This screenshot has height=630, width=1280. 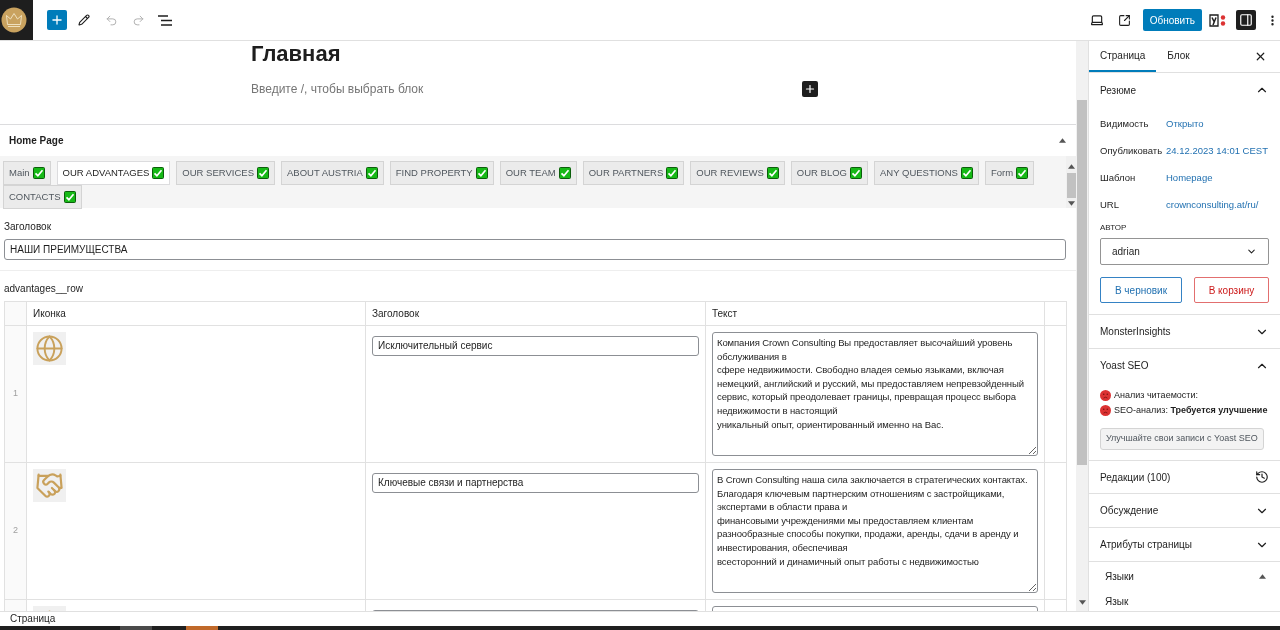 What do you see at coordinates (1191, 410) in the screenshot?
I see `analysis-result: SEO-анализ: Требуется улучшение` at bounding box center [1191, 410].